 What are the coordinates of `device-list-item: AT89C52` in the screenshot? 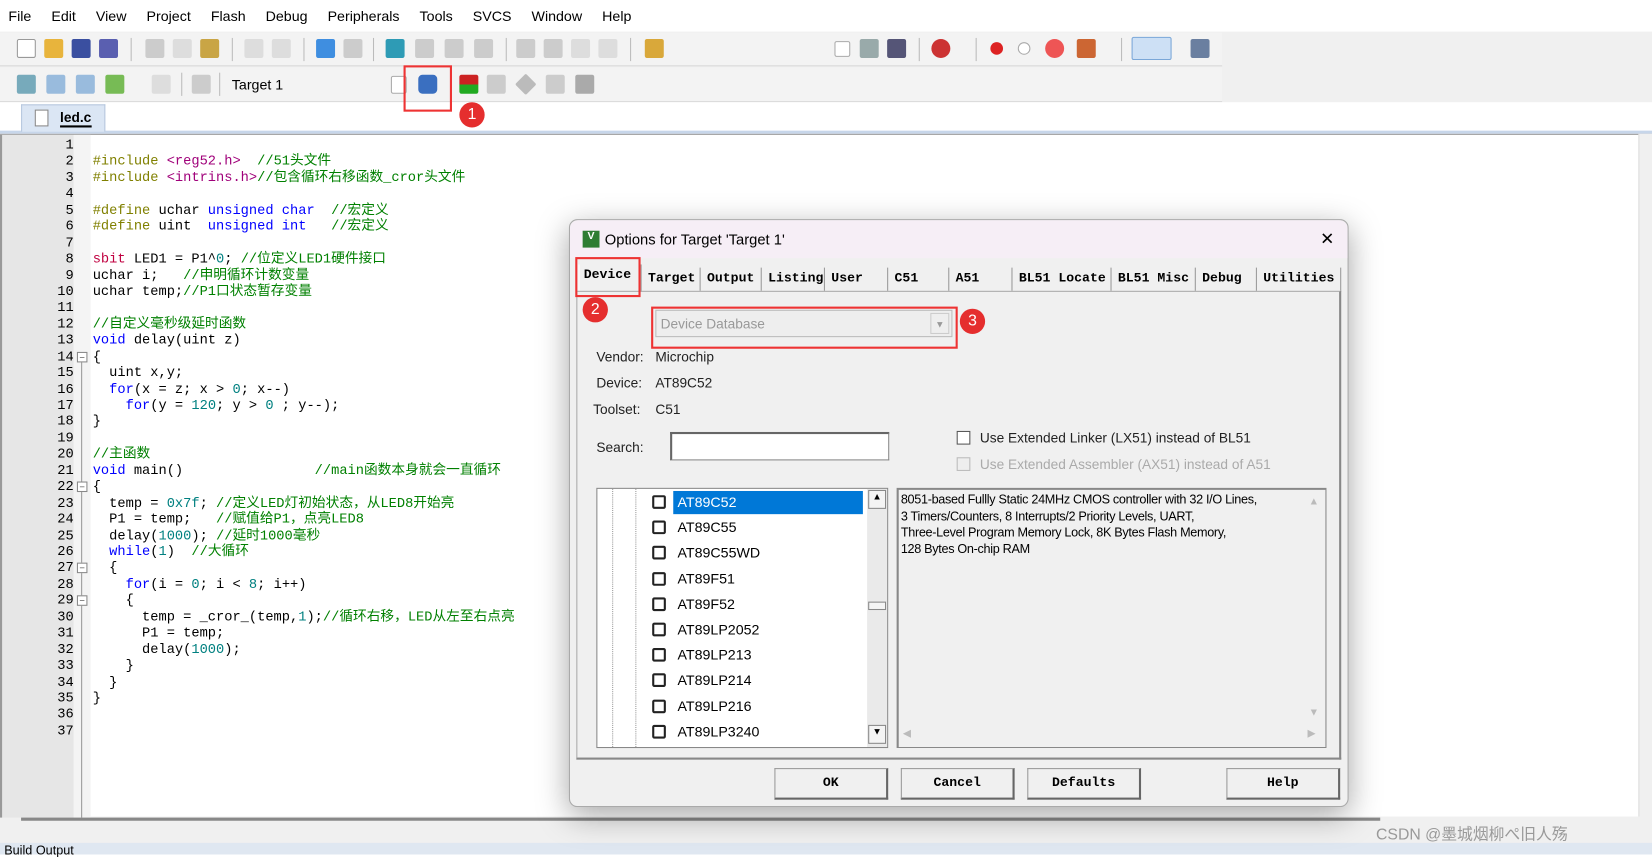 It's located at (768, 502).